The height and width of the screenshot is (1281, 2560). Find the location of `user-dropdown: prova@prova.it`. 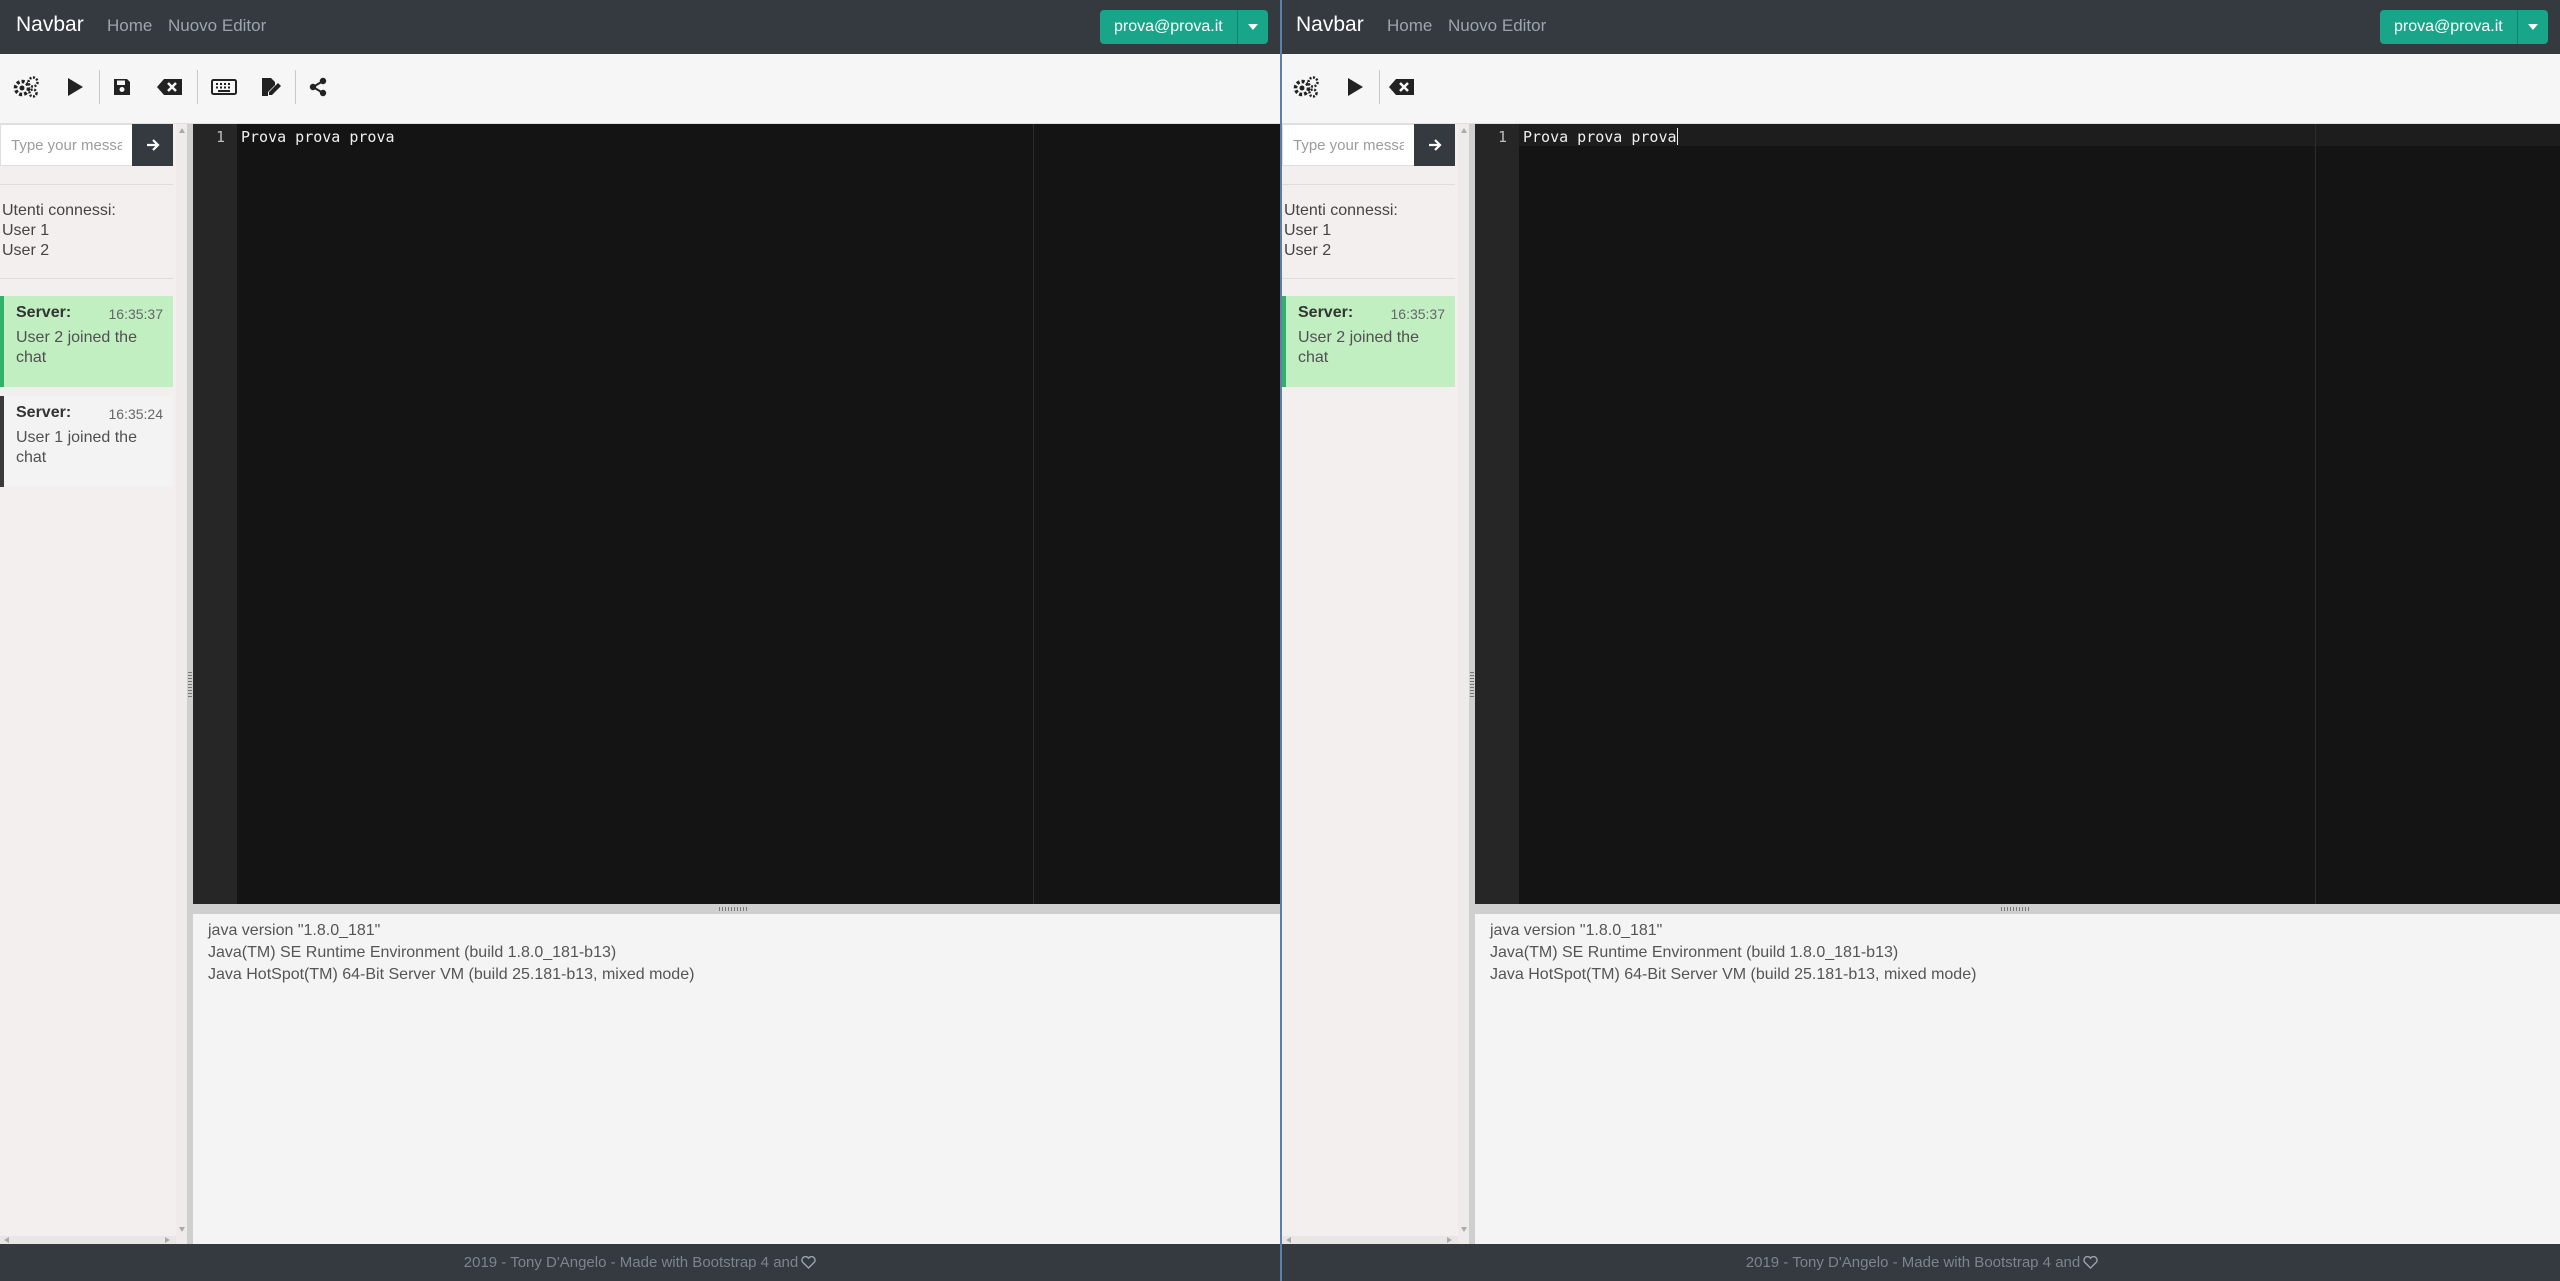

user-dropdown: prova@prova.it is located at coordinates (2464, 27).